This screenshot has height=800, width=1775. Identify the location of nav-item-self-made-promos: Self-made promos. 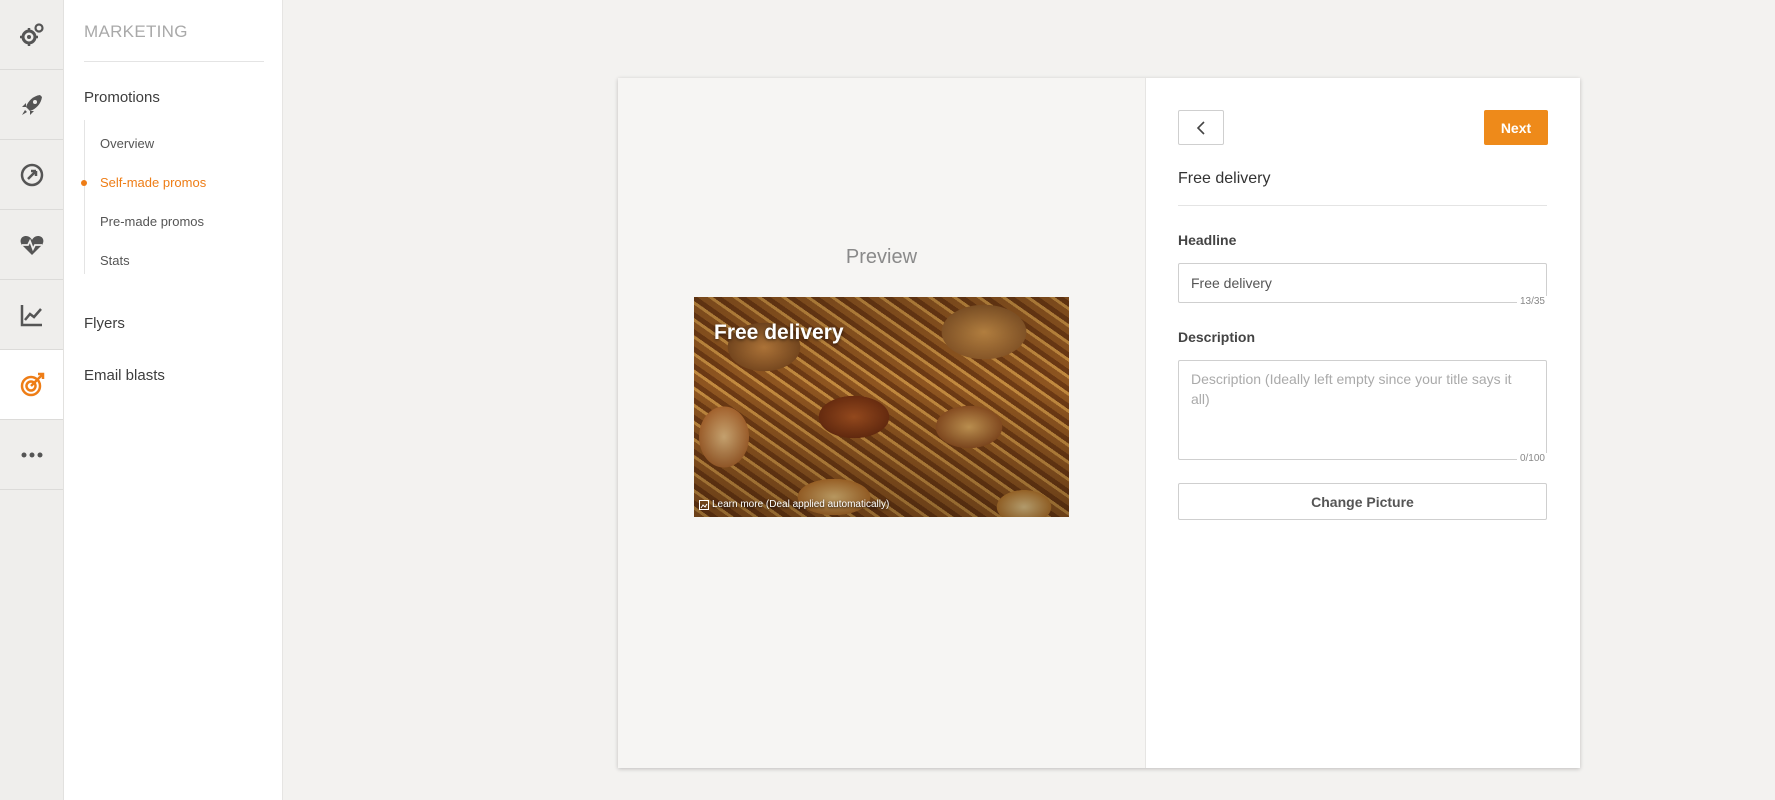
(153, 182).